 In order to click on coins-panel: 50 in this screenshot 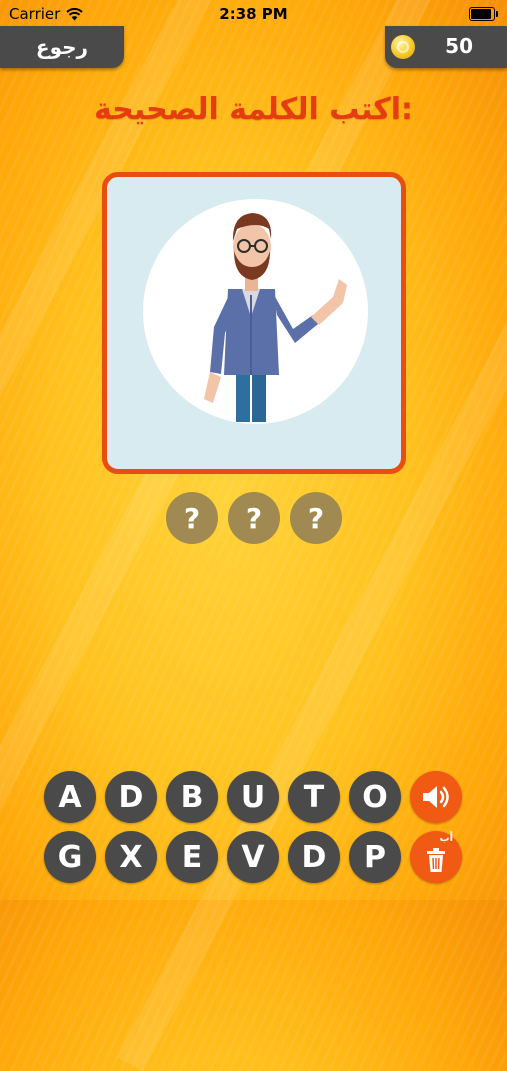, I will do `click(446, 47)`.